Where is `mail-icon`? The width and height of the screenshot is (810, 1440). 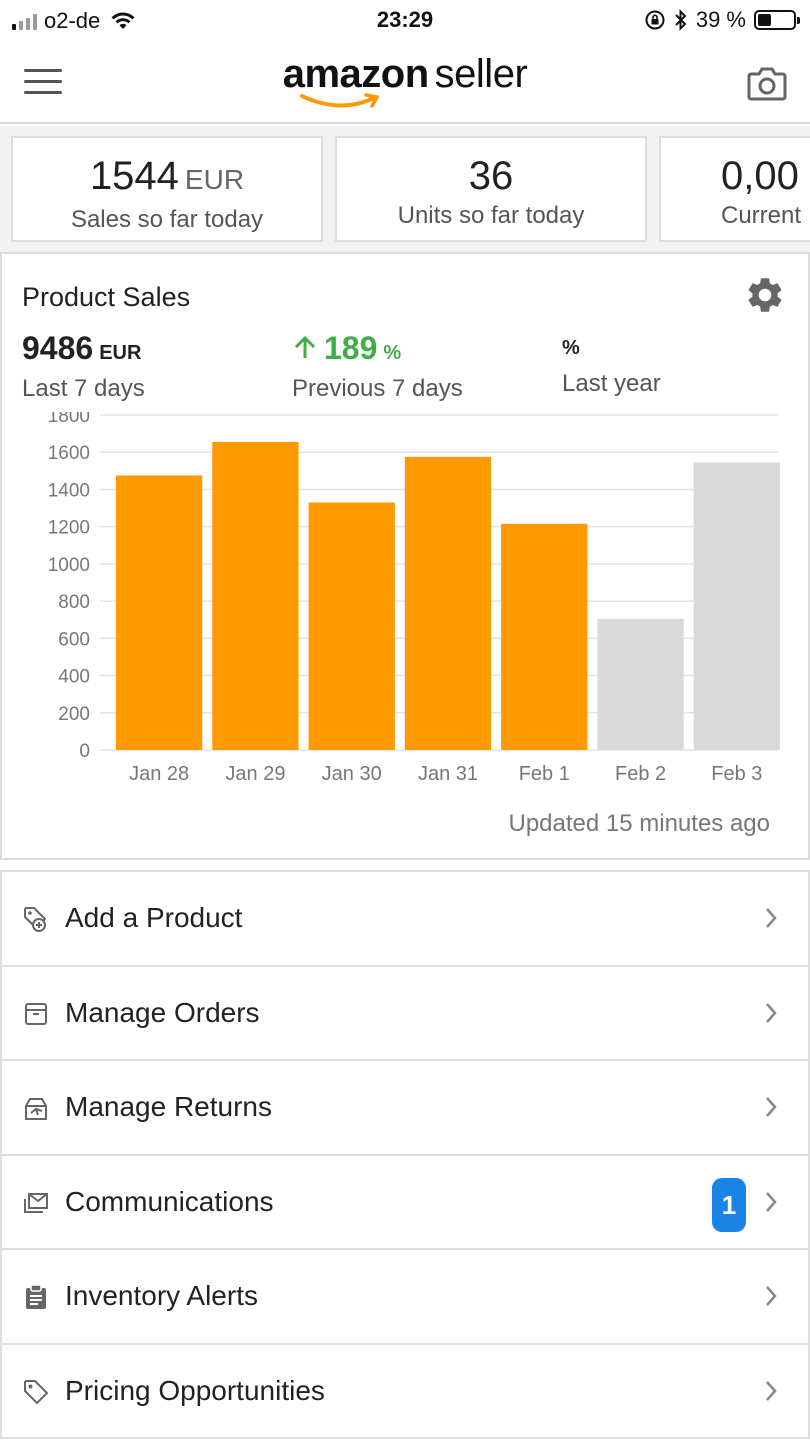 mail-icon is located at coordinates (36, 1202).